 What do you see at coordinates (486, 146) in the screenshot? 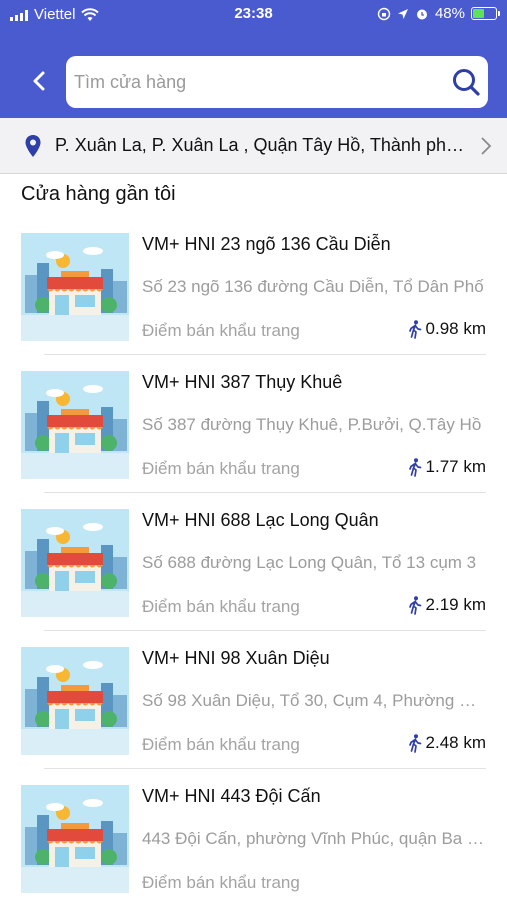
I see `chevron-right-icon` at bounding box center [486, 146].